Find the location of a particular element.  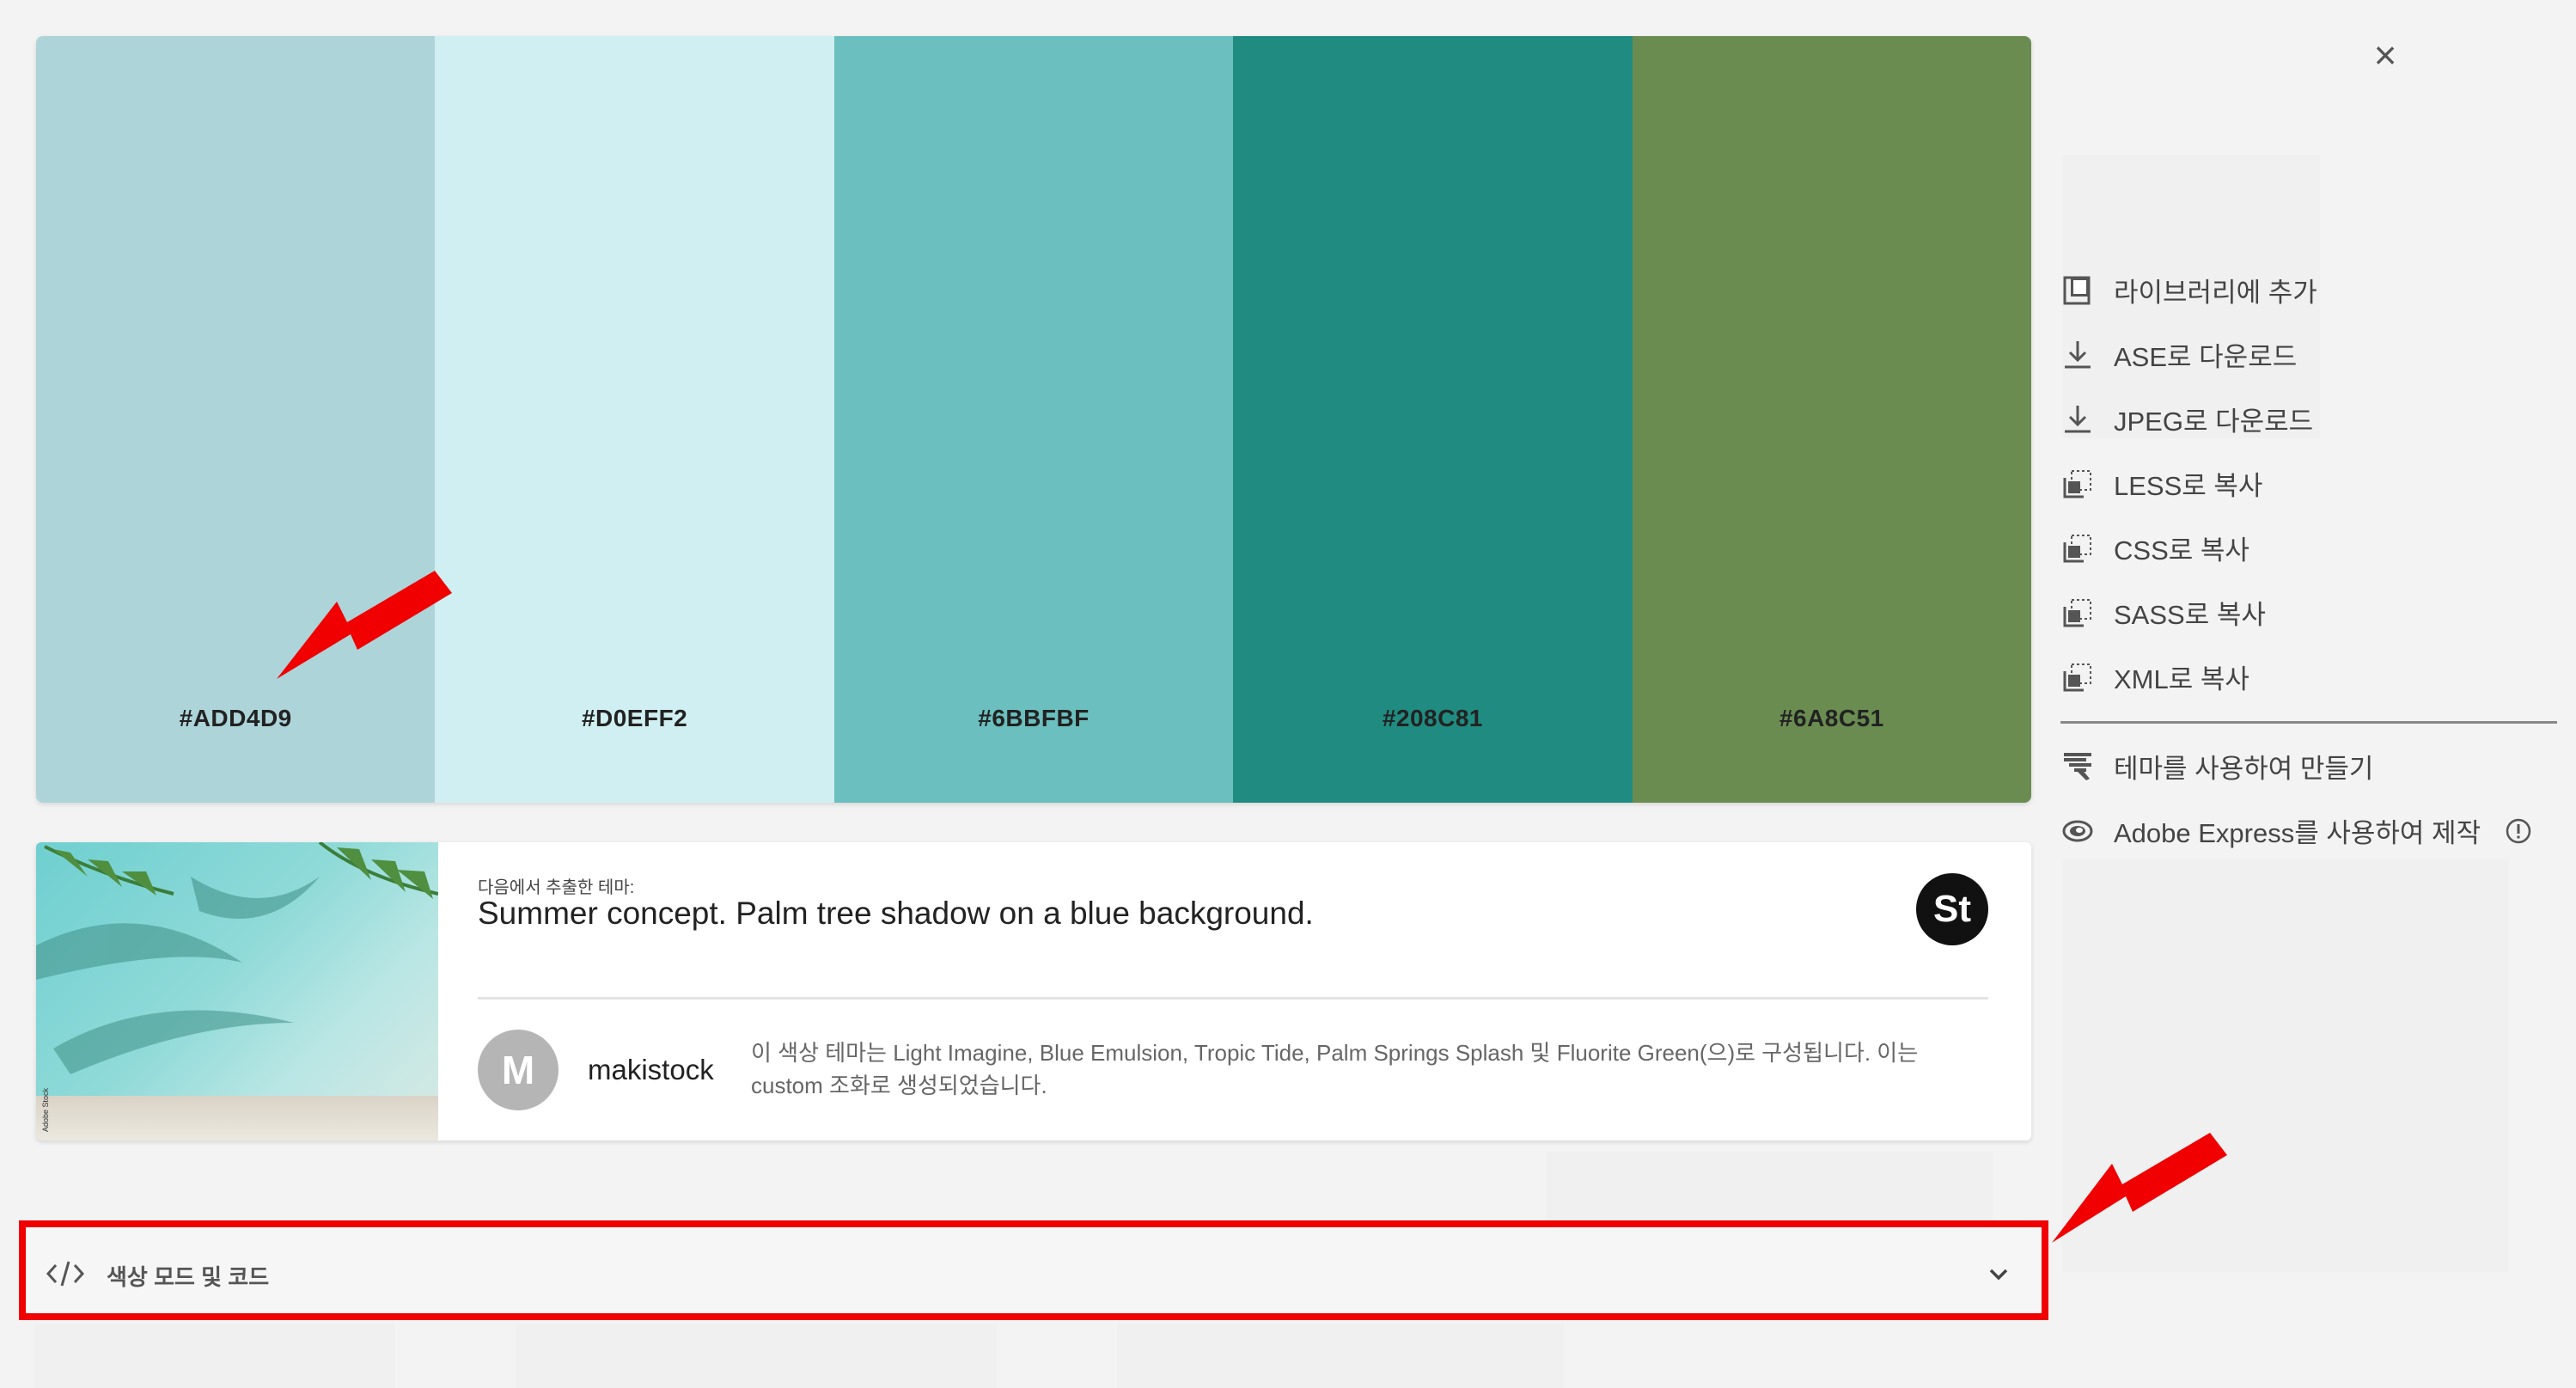

copy-less-button: LESS로 복사 is located at coordinates (2309, 484).